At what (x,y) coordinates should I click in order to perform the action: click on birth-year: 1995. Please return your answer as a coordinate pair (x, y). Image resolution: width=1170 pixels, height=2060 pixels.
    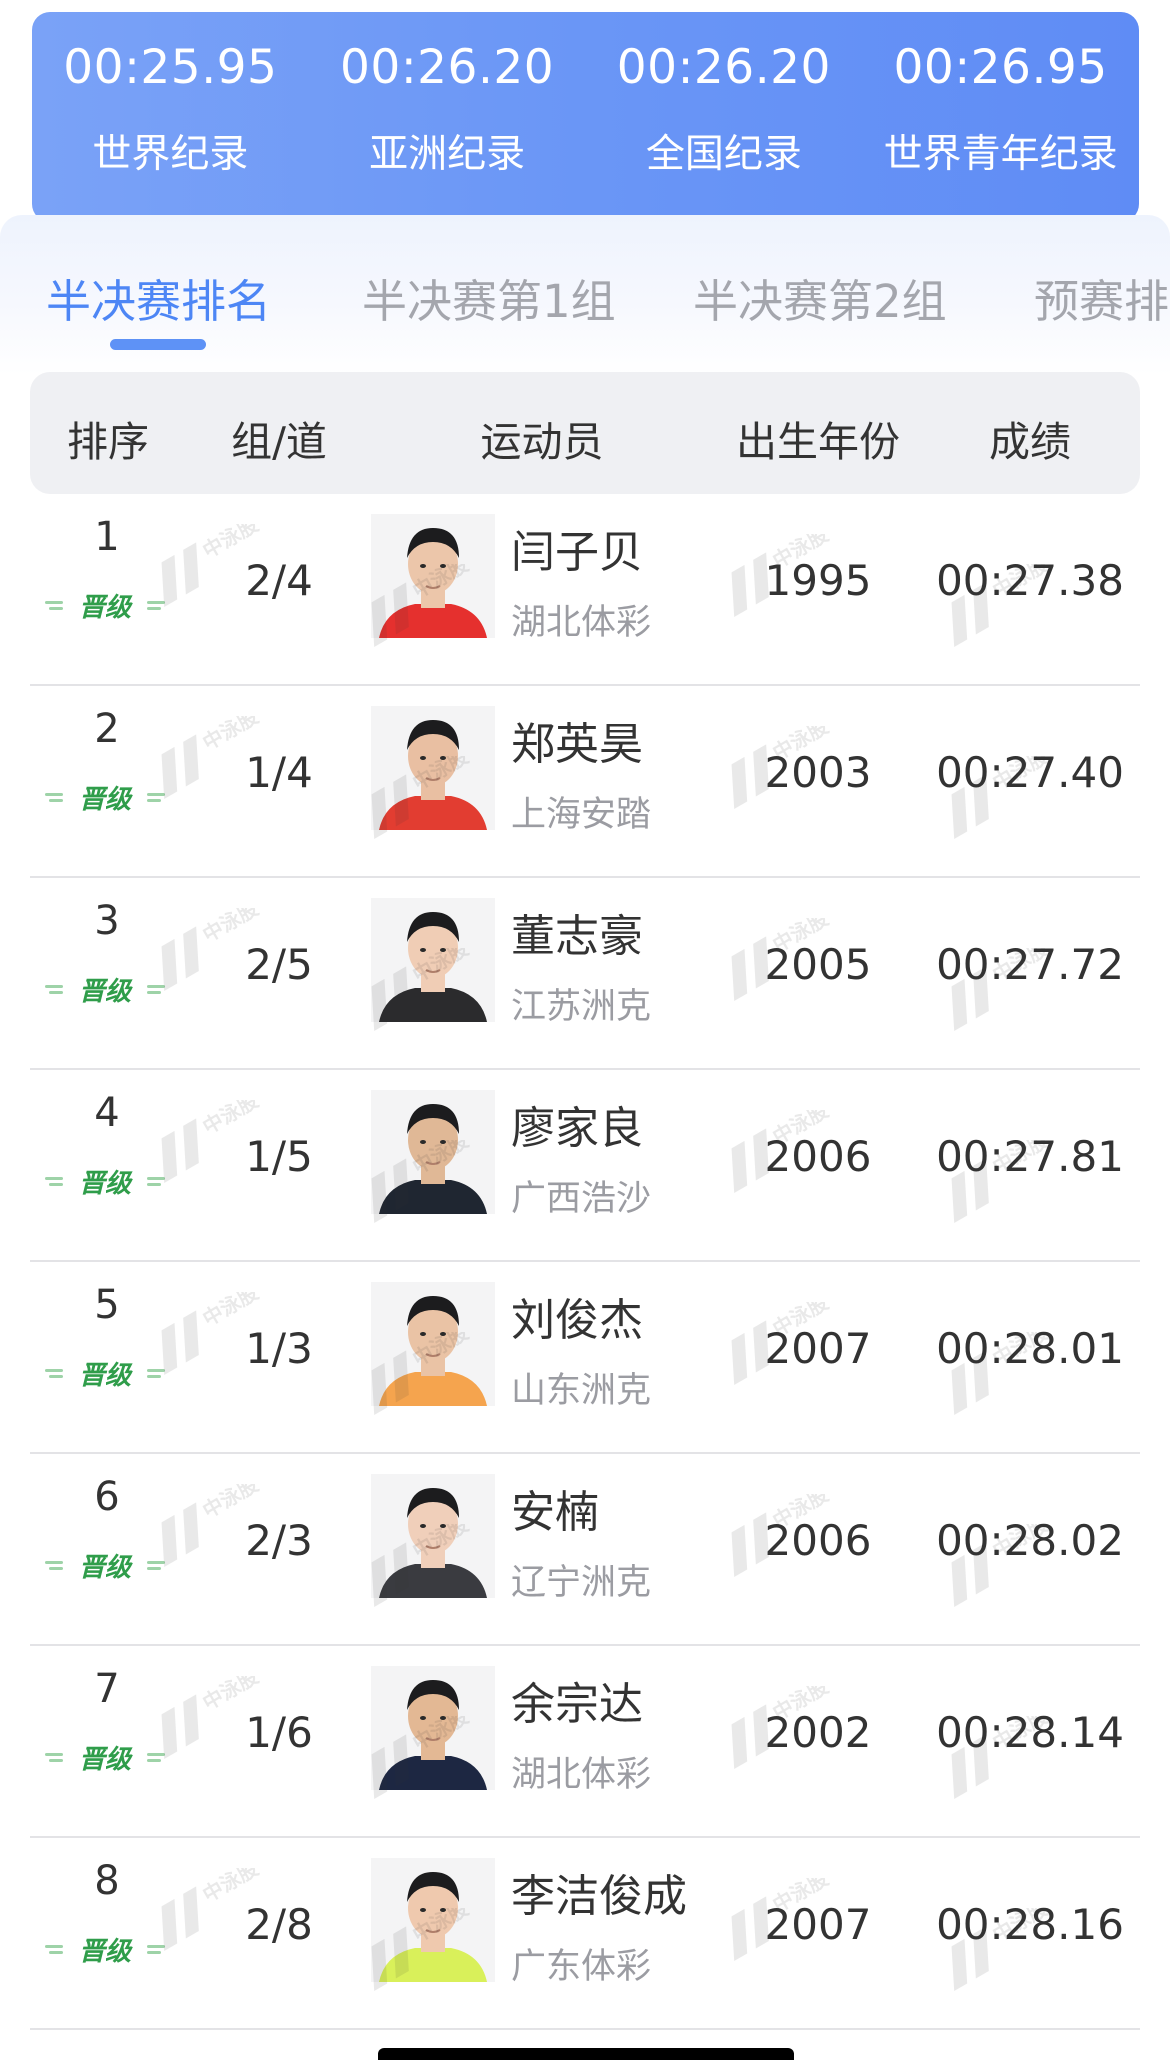
    Looking at the image, I should click on (818, 580).